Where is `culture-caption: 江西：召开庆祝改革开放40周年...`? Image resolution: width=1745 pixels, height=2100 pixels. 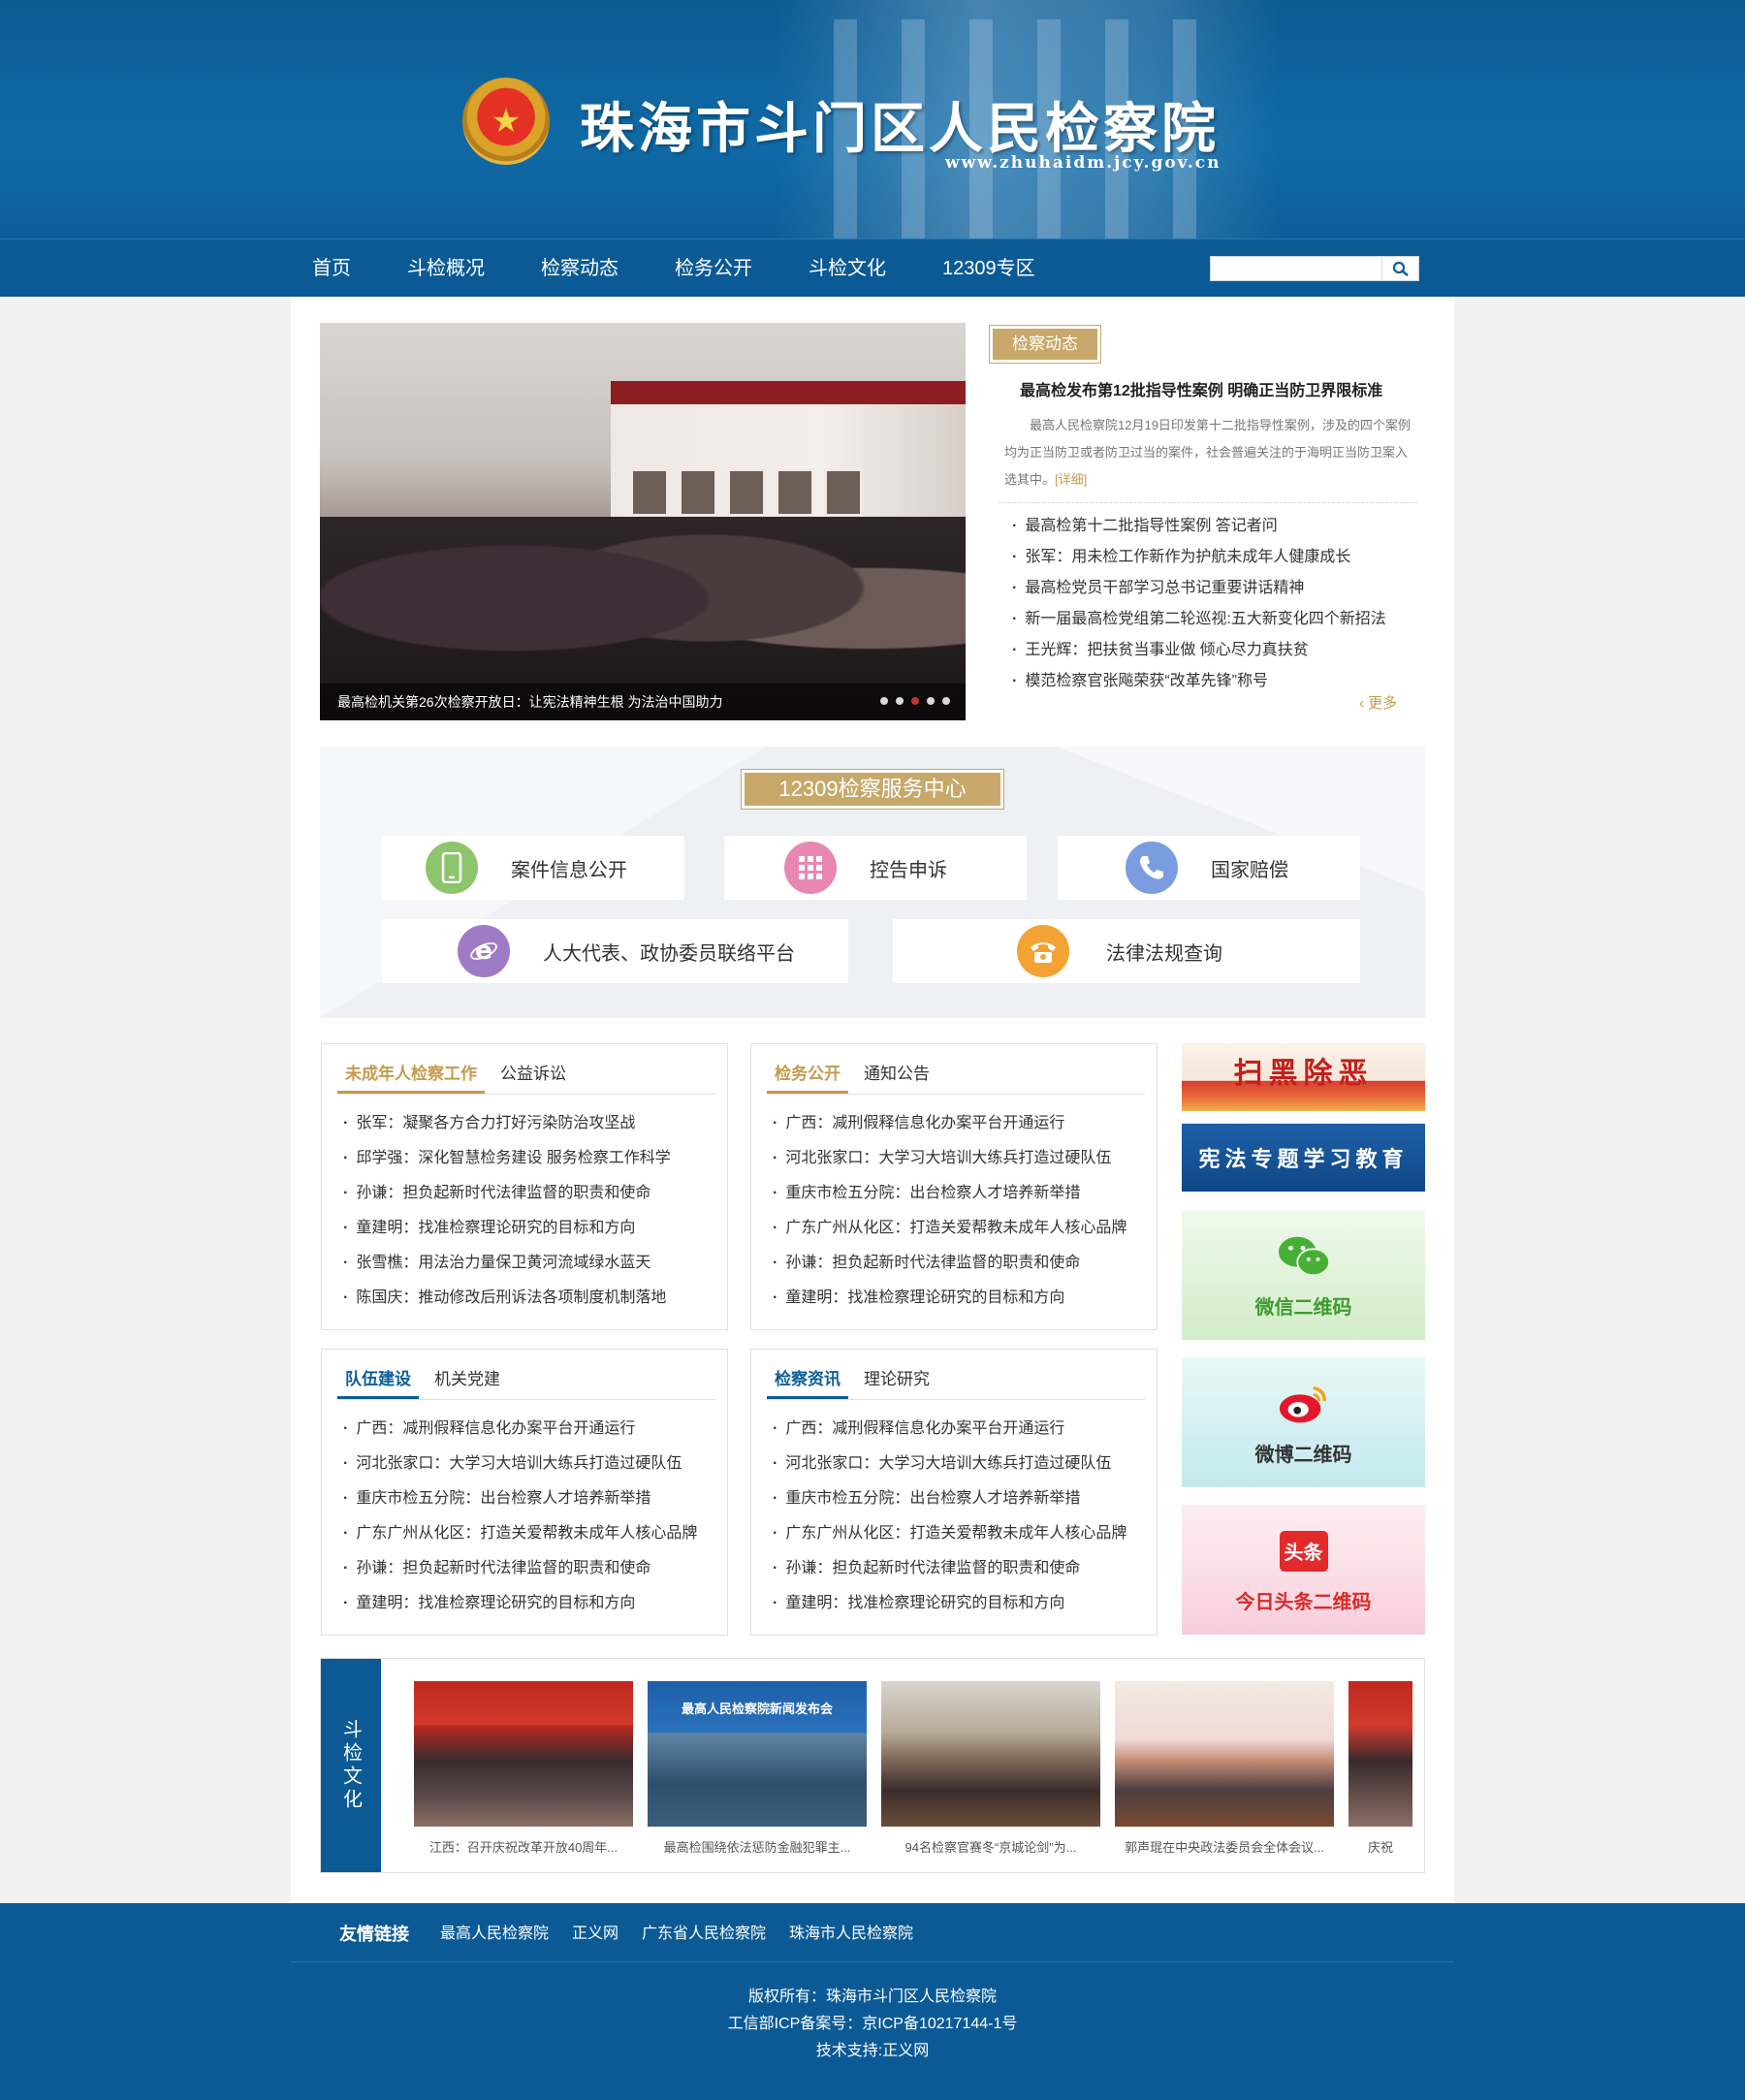
culture-caption: 江西：召开庆祝改革开放40周年... is located at coordinates (523, 1846).